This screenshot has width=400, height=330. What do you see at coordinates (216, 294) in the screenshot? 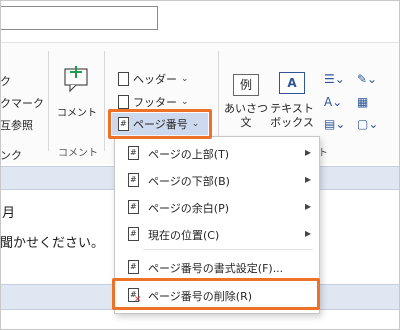
I see `highlight-remove-page-numbers` at bounding box center [216, 294].